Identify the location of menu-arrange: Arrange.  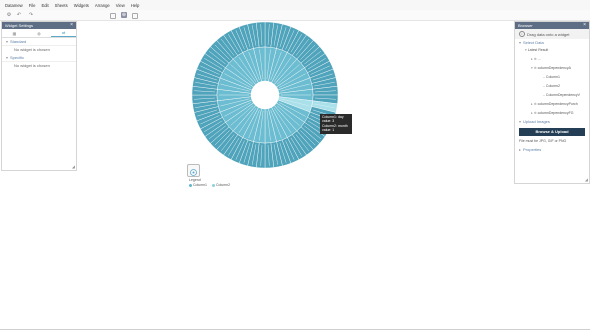
(102, 5).